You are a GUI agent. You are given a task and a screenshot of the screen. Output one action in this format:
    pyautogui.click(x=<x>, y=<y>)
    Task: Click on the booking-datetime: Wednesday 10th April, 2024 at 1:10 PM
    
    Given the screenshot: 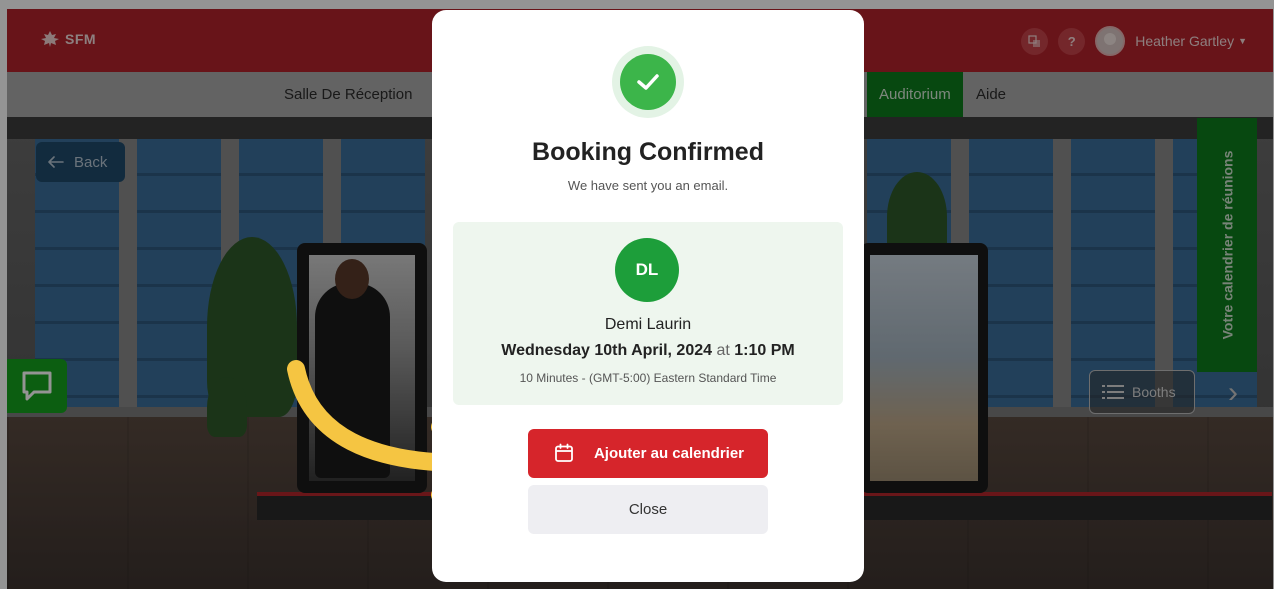 What is the action you would take?
    pyautogui.click(x=648, y=351)
    